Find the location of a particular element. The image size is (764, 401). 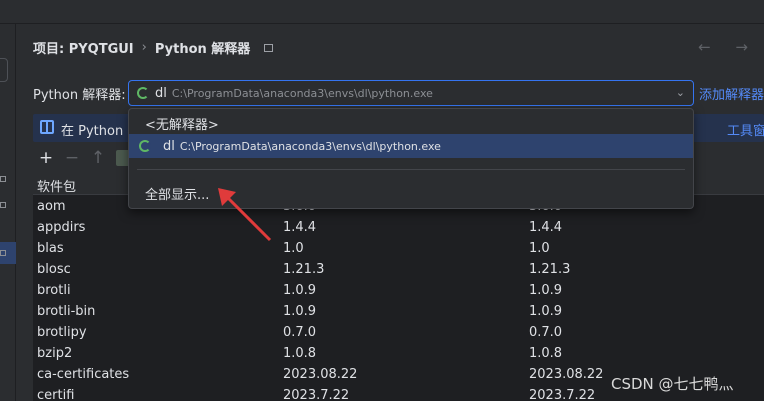

package-latest-version: 2023.08.22 is located at coordinates (566, 374).